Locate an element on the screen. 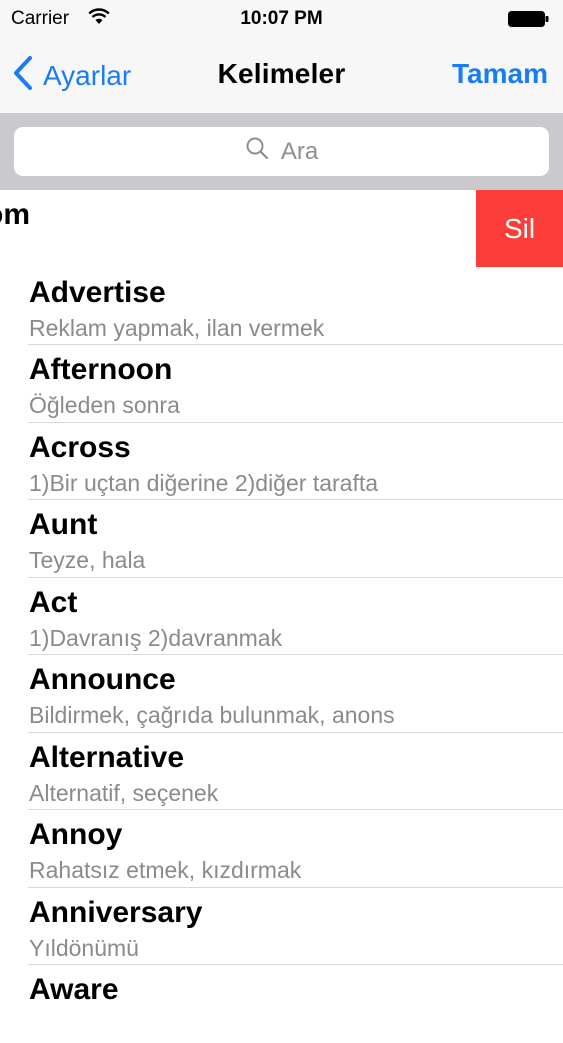  word-meaning: Reklam yapmak, ilan vermek is located at coordinates (177, 327).